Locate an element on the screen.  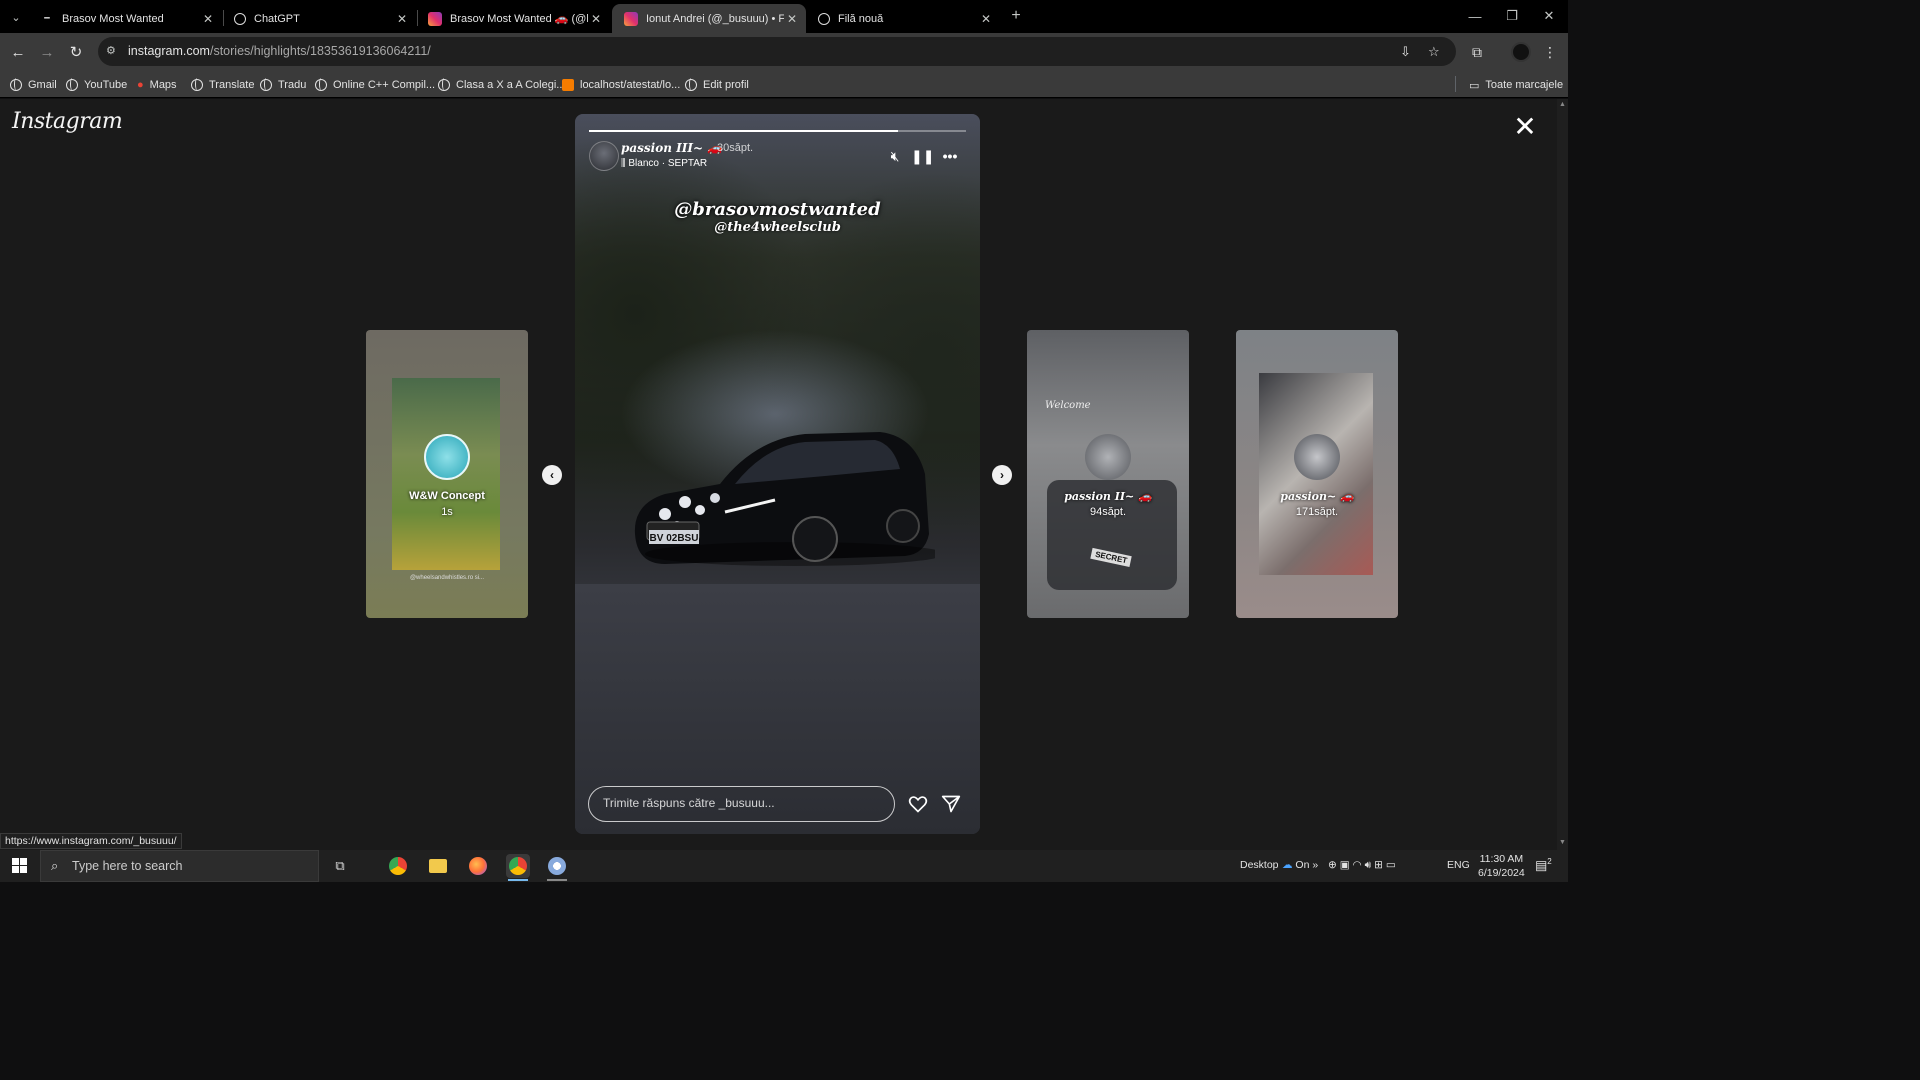
paint-logo is located at coordinates (557, 866).